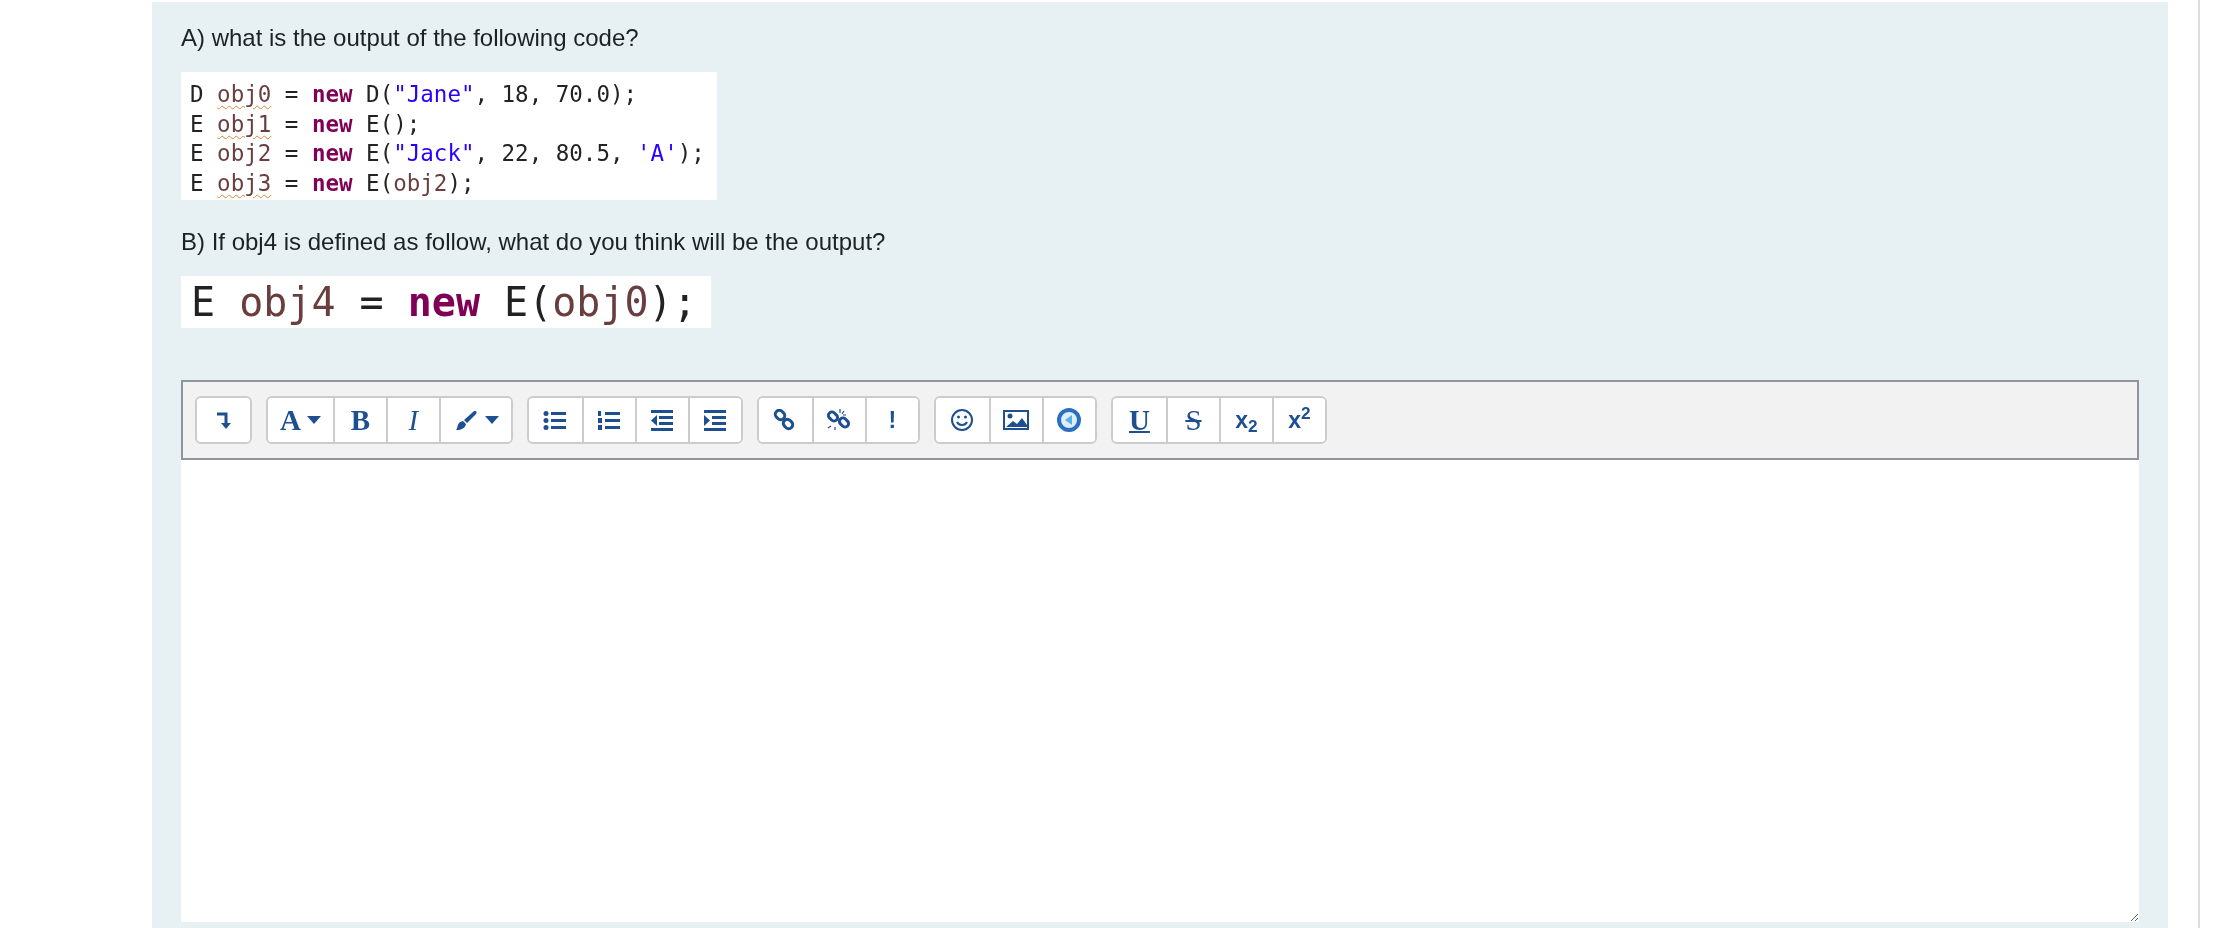 This screenshot has width=2218, height=928. I want to click on dropdown-button, so click(474, 420).